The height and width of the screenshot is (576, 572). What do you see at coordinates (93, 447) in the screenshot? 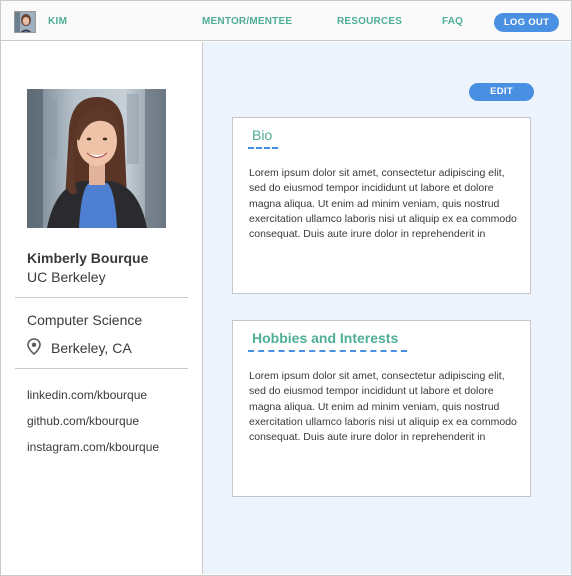
I see `social-link-instagram: instagram.com/kbourque` at bounding box center [93, 447].